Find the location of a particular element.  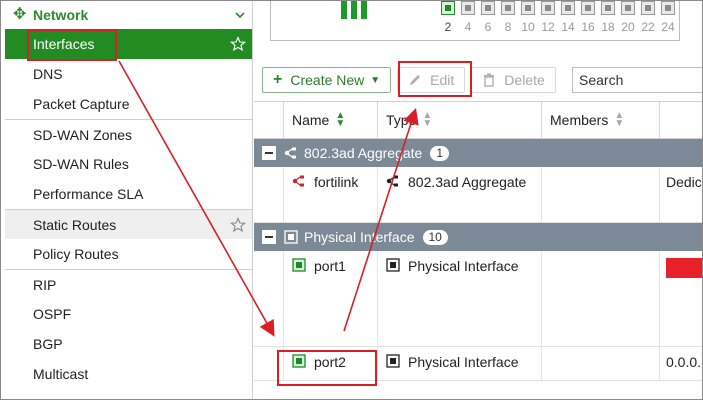

type-cell: 802.3ad Aggregate is located at coordinates (460, 194).